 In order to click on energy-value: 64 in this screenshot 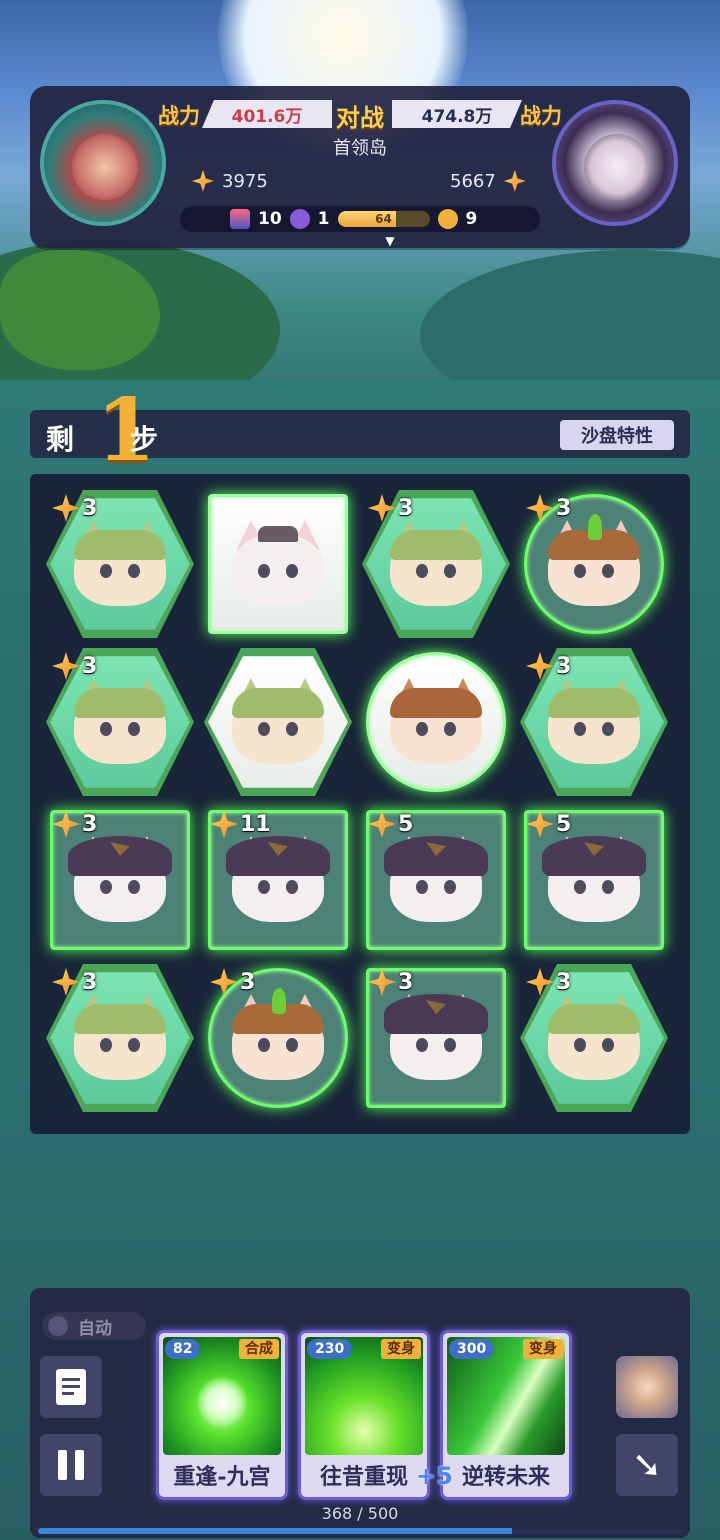, I will do `click(383, 219)`.